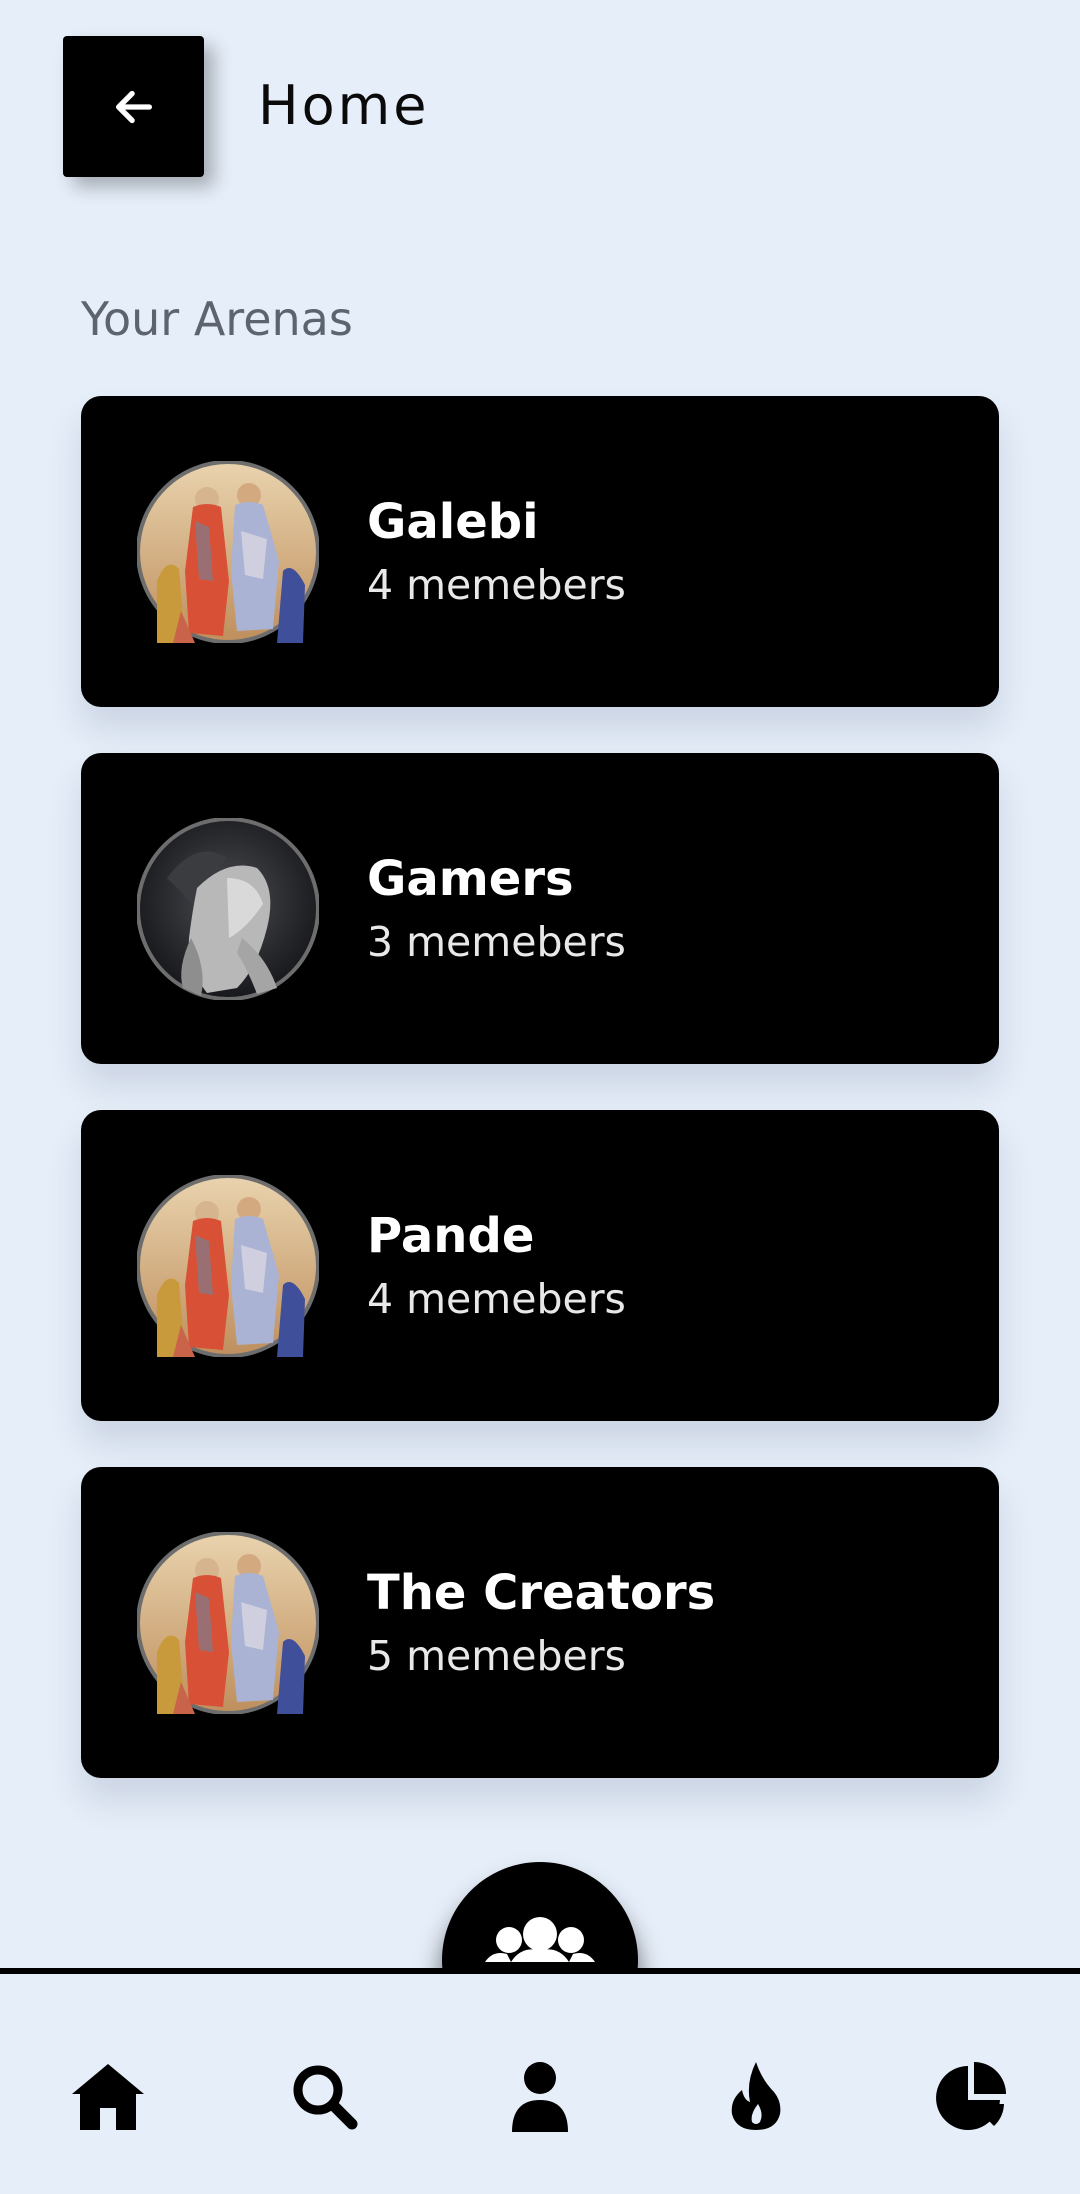 Image resolution: width=1080 pixels, height=2194 pixels. I want to click on nav-search, so click(324, 2096).